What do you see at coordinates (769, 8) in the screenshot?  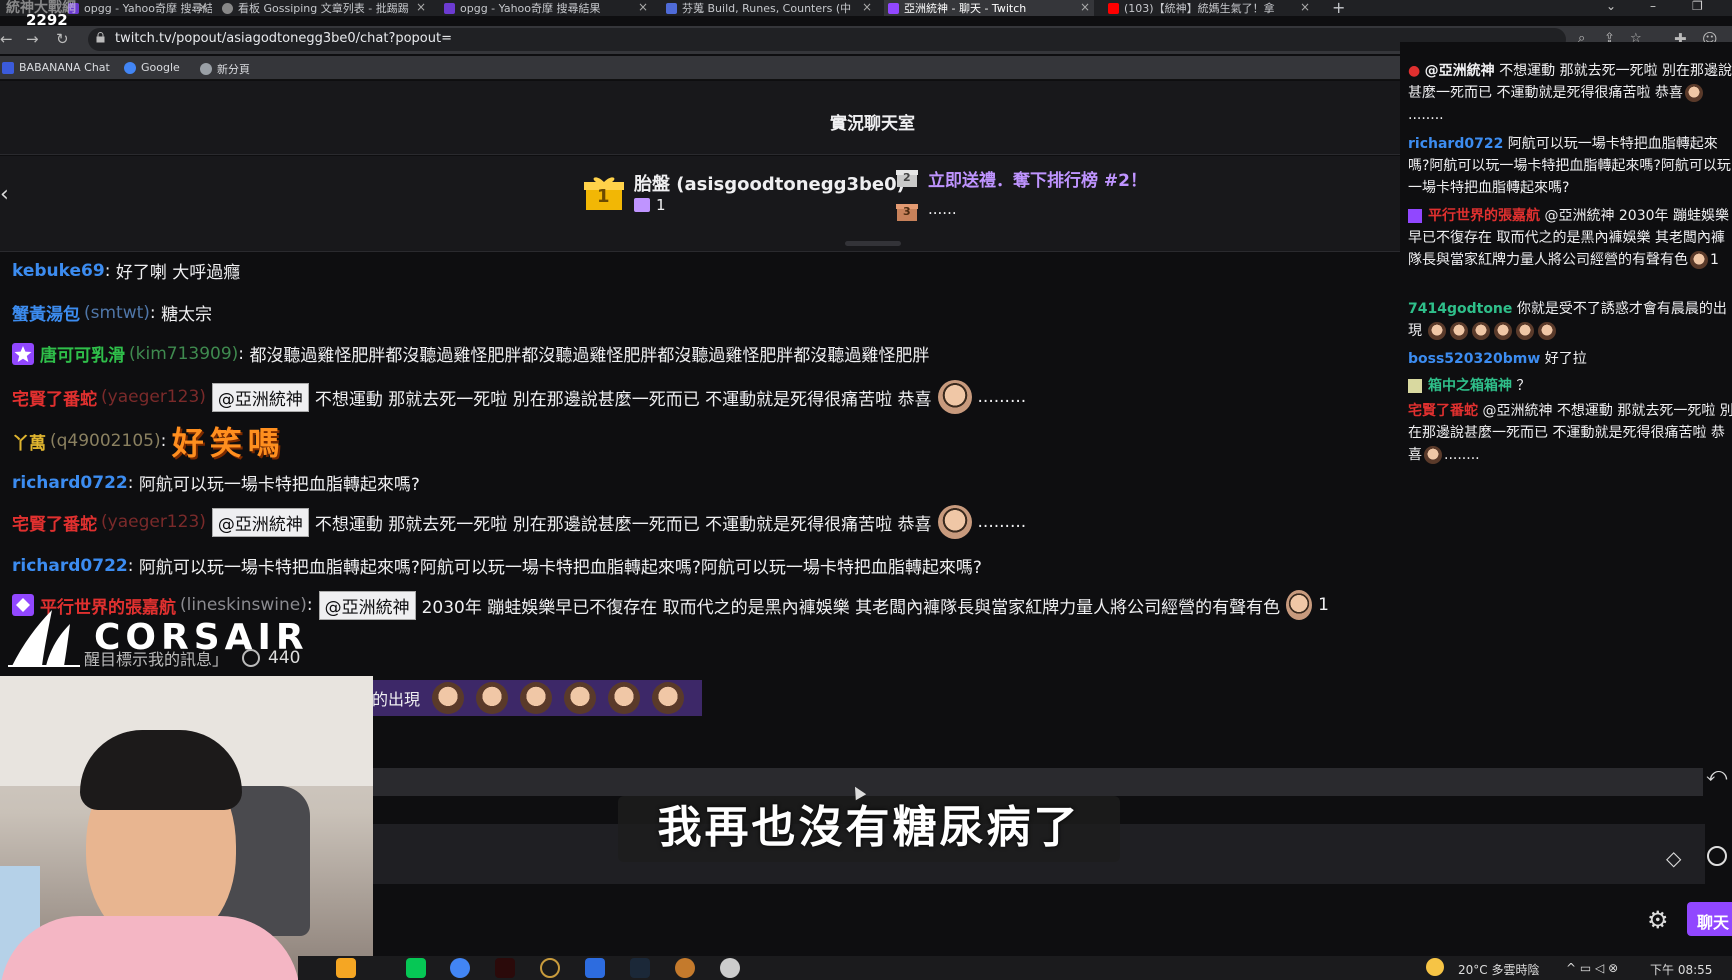 I see `tab-build-runes: 芬蒐 Build, Runes, Counters (中 ×` at bounding box center [769, 8].